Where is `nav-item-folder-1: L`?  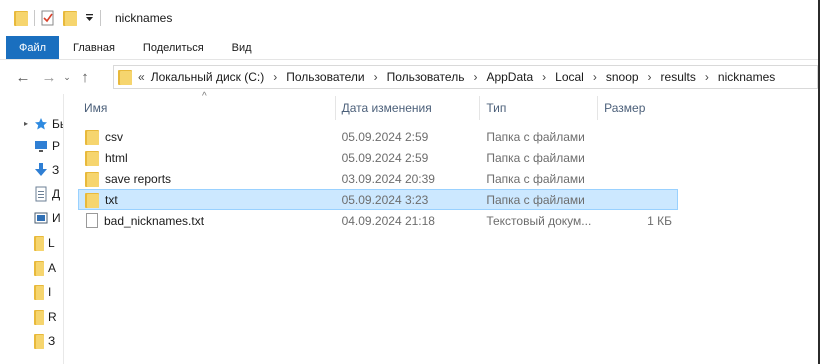 nav-item-folder-1: L is located at coordinates (44, 243).